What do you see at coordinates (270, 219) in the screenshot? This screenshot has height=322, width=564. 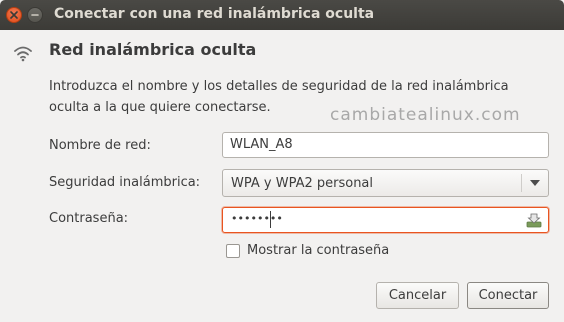 I see `text-caret` at bounding box center [270, 219].